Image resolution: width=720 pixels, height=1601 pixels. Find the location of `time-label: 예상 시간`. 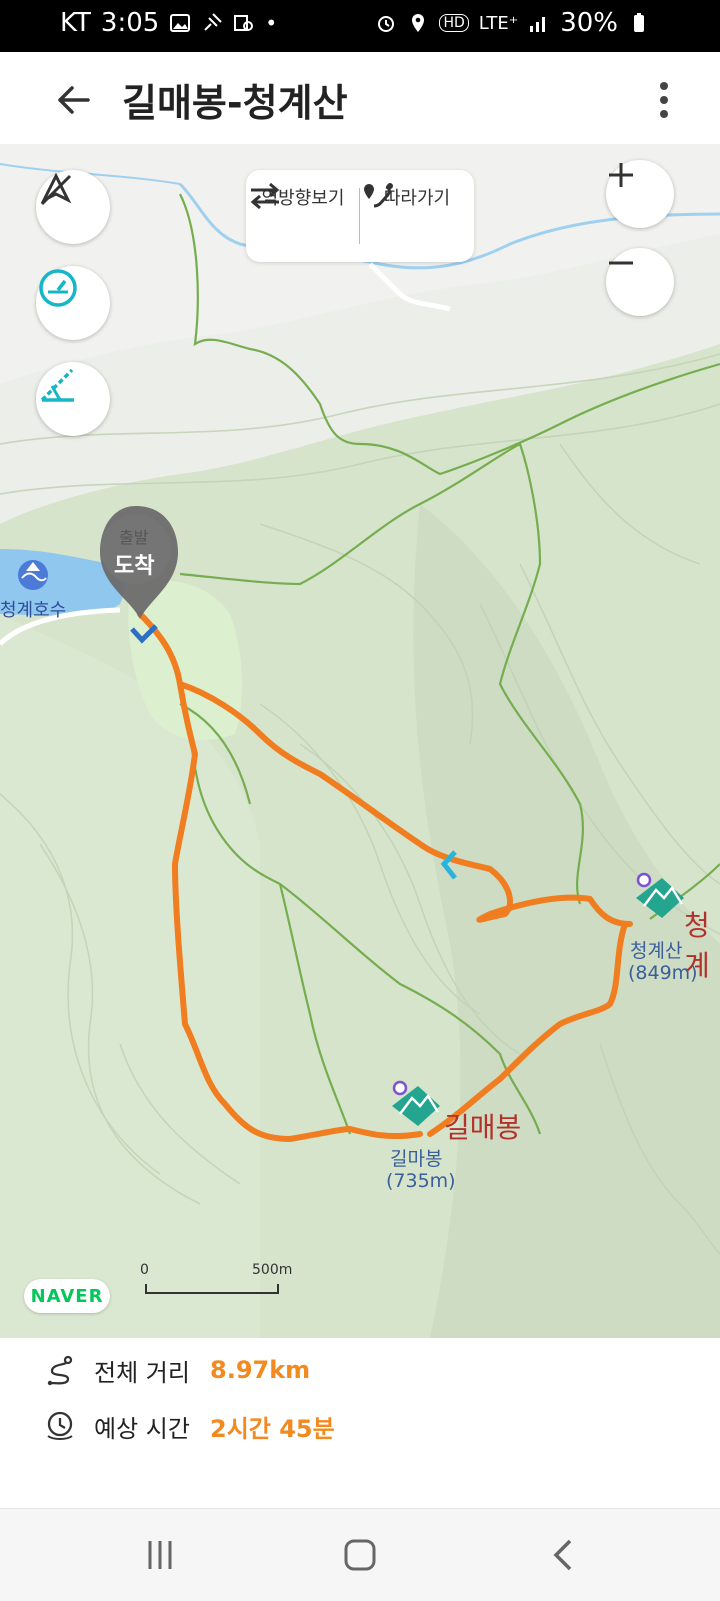

time-label: 예상 시간 is located at coordinates (142, 1428).